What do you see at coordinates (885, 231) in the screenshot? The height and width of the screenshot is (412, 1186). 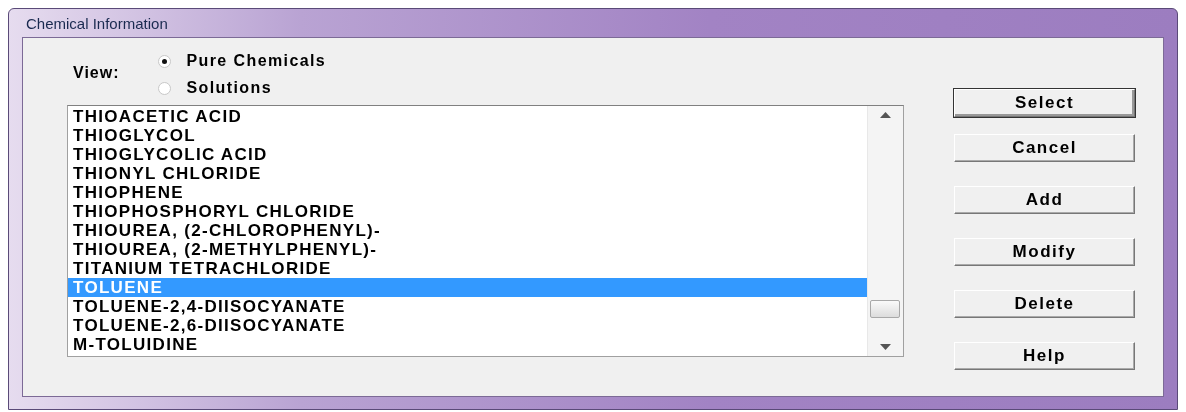 I see `scroll-bar` at bounding box center [885, 231].